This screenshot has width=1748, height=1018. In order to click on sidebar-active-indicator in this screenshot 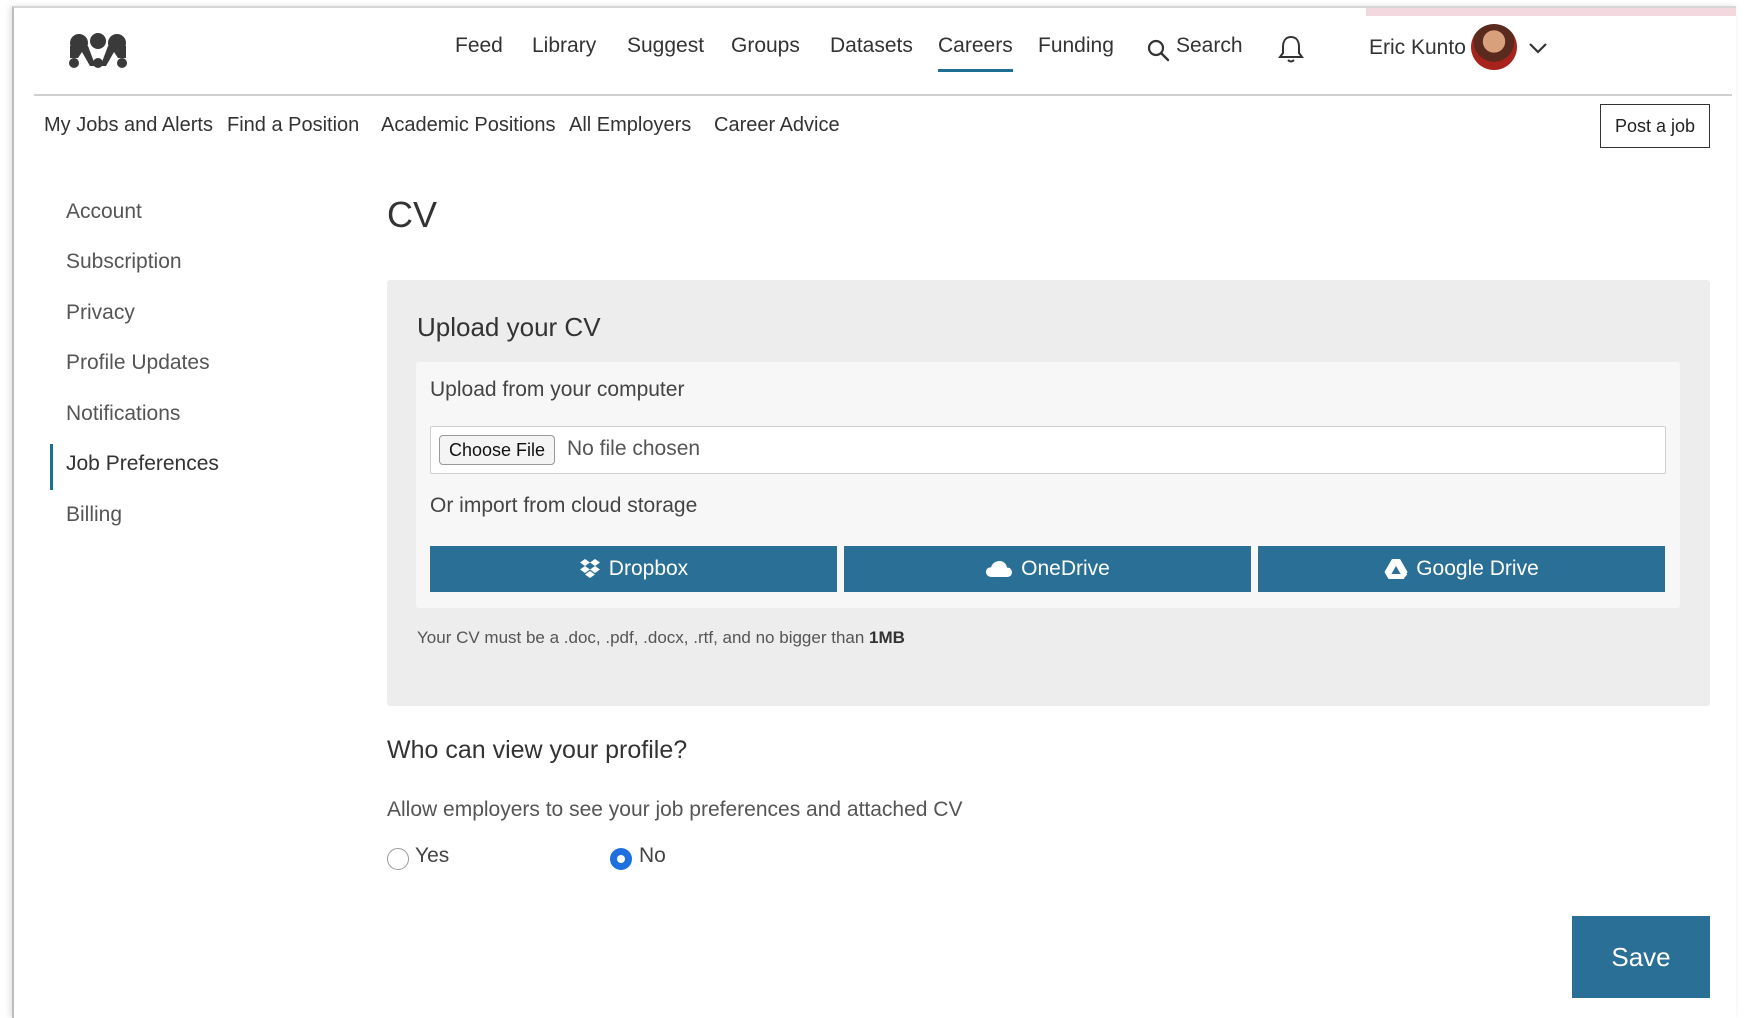, I will do `click(51, 467)`.